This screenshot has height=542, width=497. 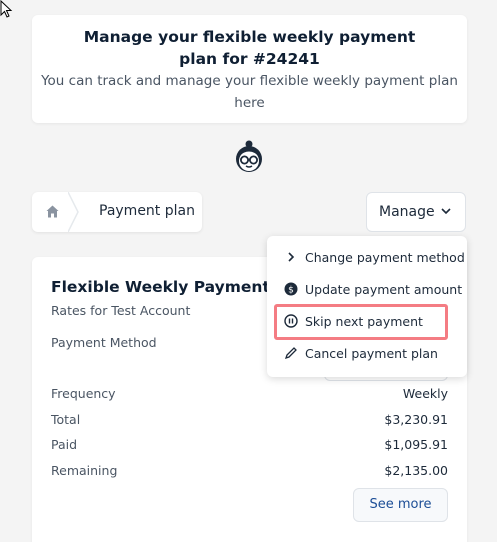 I want to click on breadcrumb: Payment plan, so click(x=117, y=212).